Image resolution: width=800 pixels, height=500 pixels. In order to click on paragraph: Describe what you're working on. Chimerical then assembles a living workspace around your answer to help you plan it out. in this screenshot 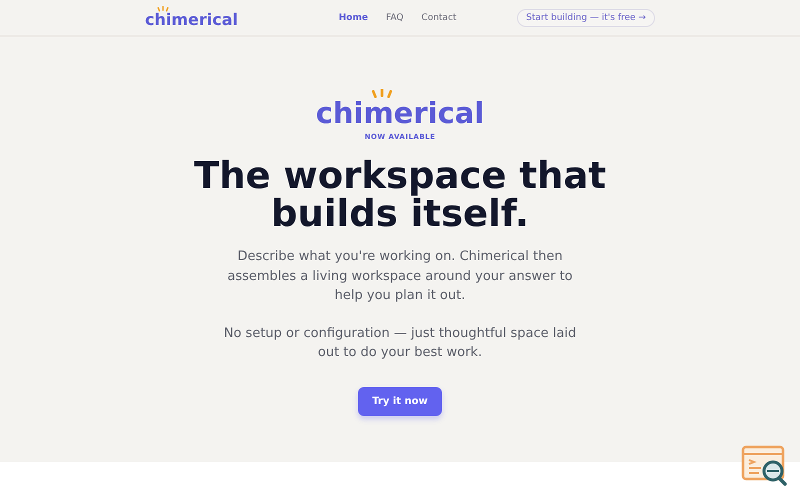, I will do `click(400, 276)`.